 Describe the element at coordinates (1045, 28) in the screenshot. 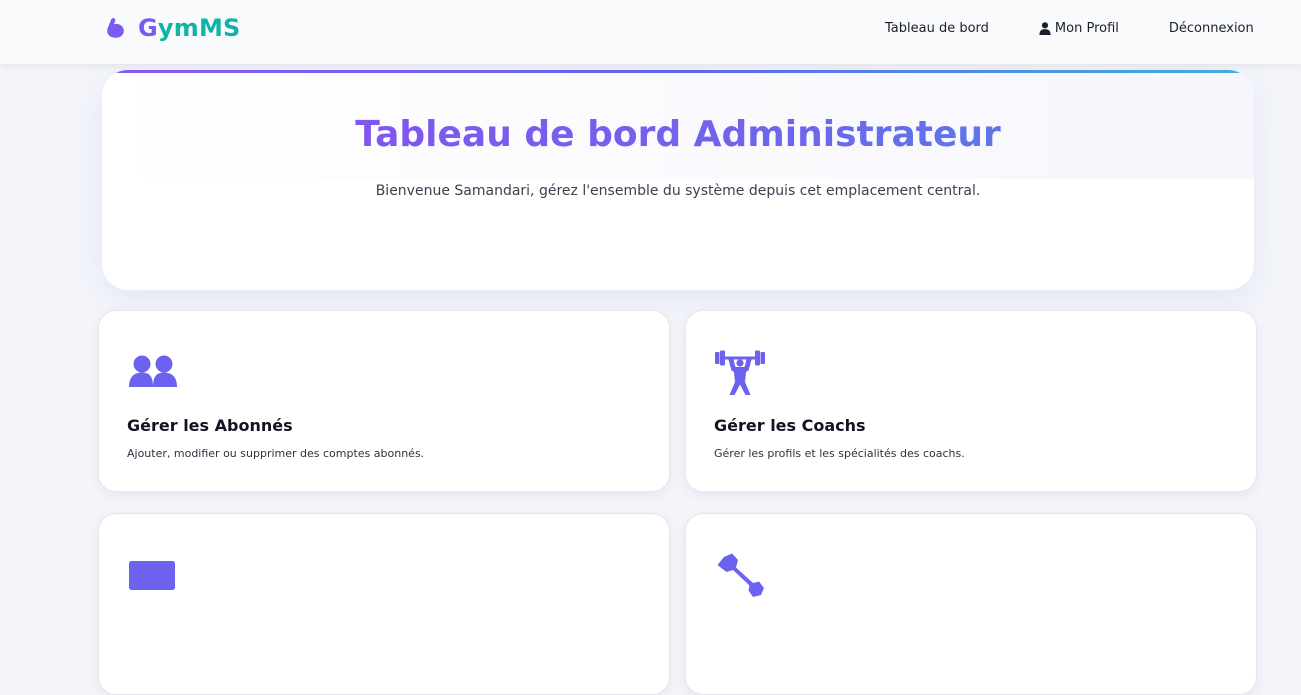

I see `user-icon` at that location.